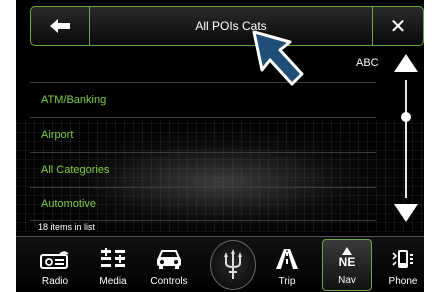  What do you see at coordinates (346, 251) in the screenshot?
I see `compass-icon` at bounding box center [346, 251].